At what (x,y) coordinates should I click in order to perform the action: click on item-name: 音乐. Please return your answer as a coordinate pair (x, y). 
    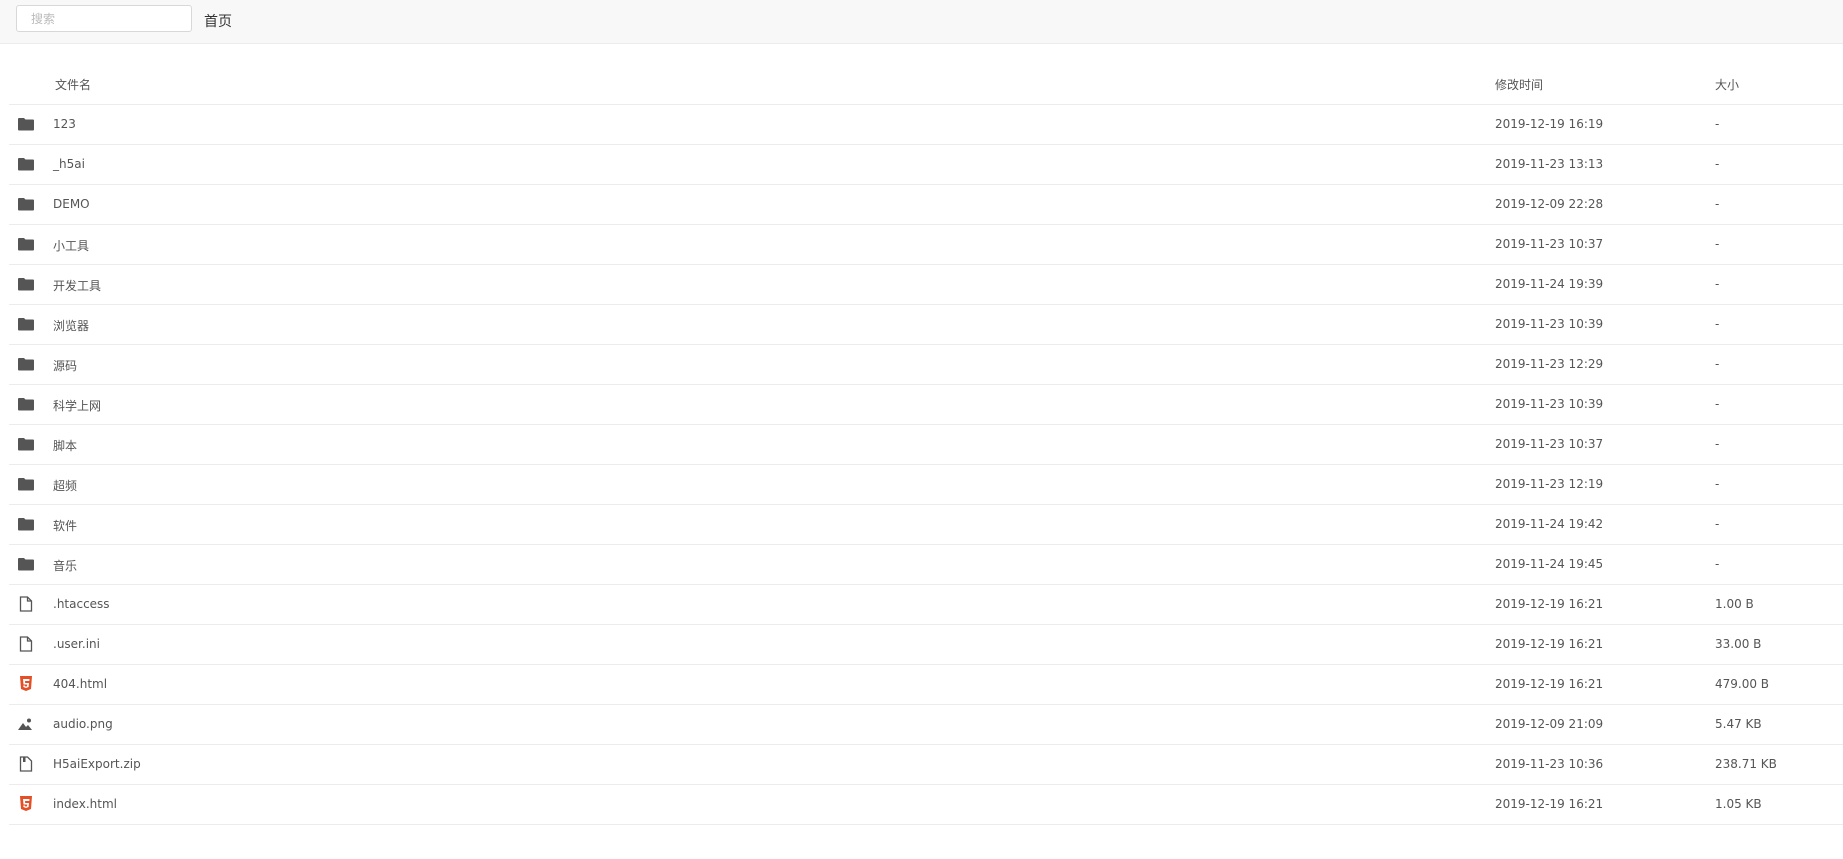
    Looking at the image, I should click on (65, 565).